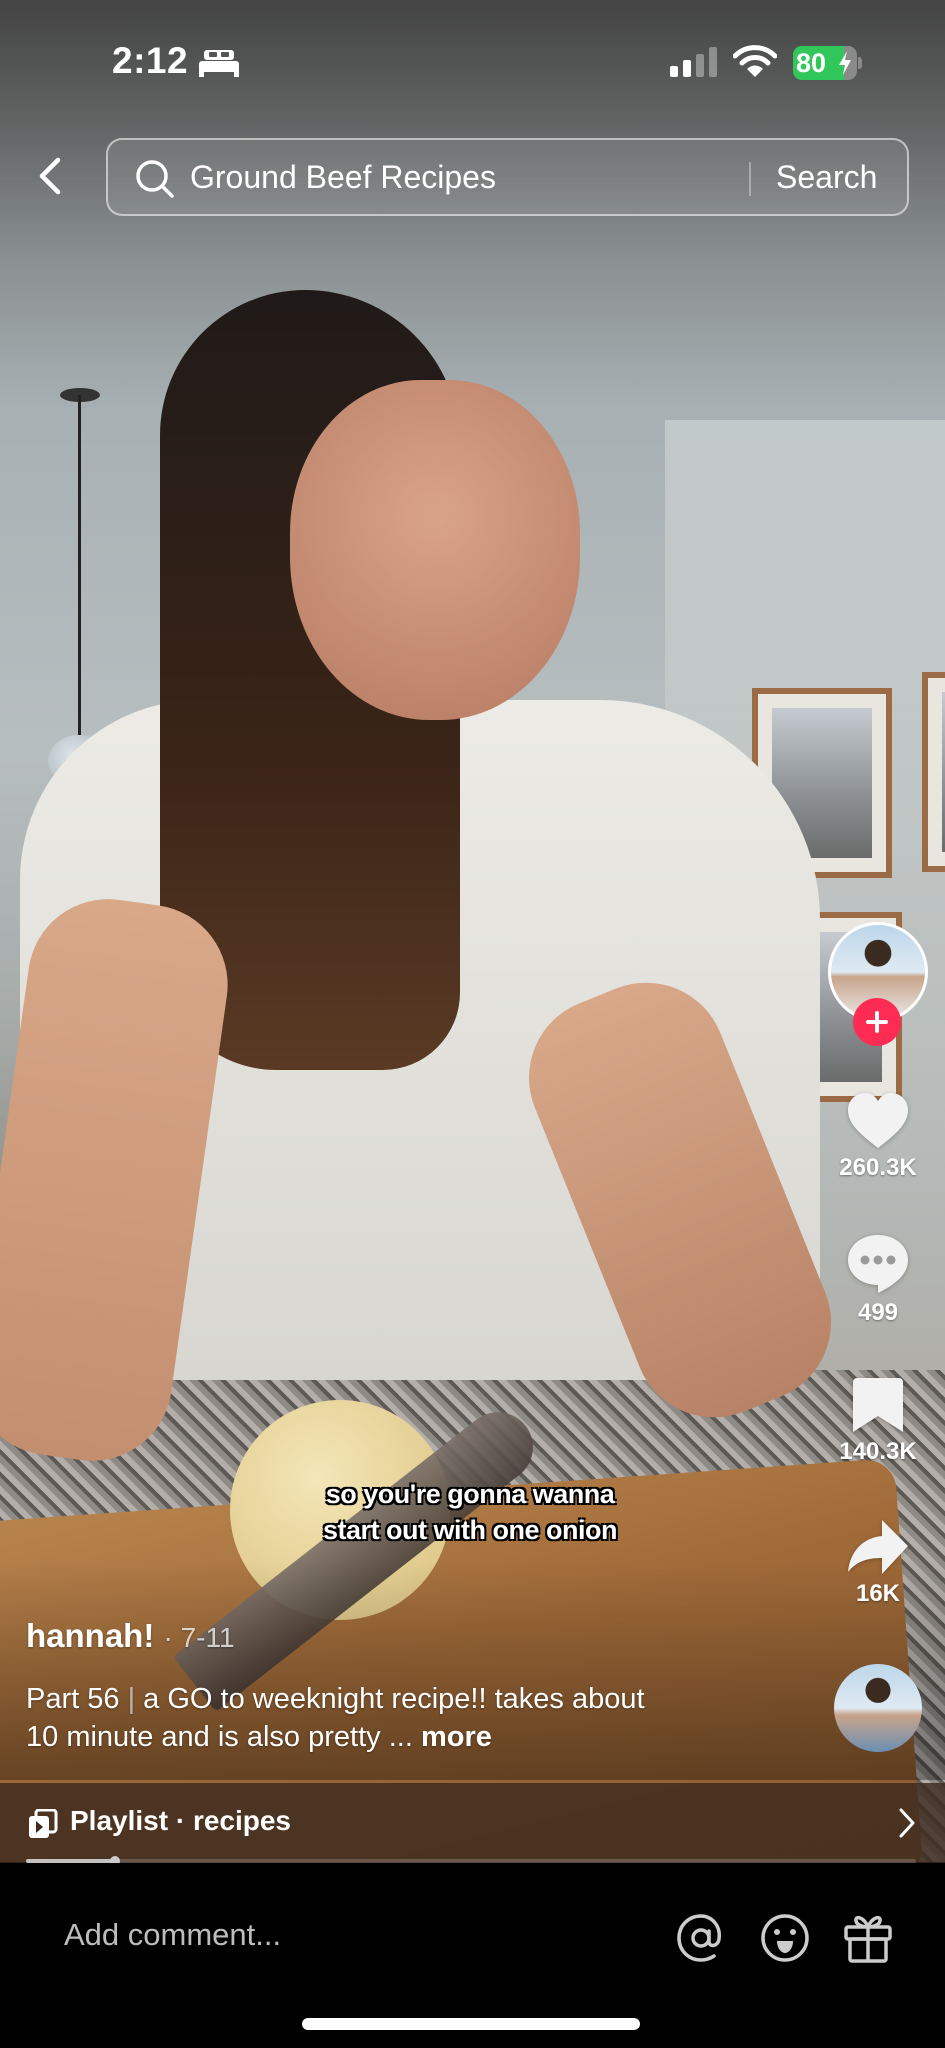 The width and height of the screenshot is (945, 2048). I want to click on cellular-signal-icon, so click(693, 62).